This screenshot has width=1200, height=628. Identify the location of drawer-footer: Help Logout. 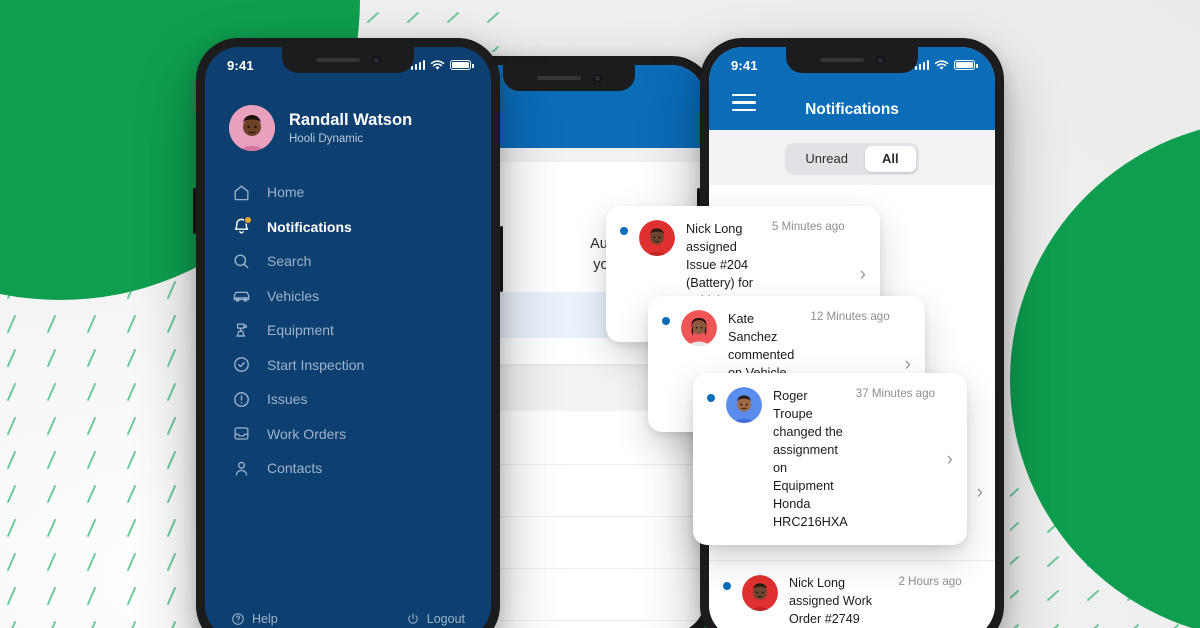
(348, 613).